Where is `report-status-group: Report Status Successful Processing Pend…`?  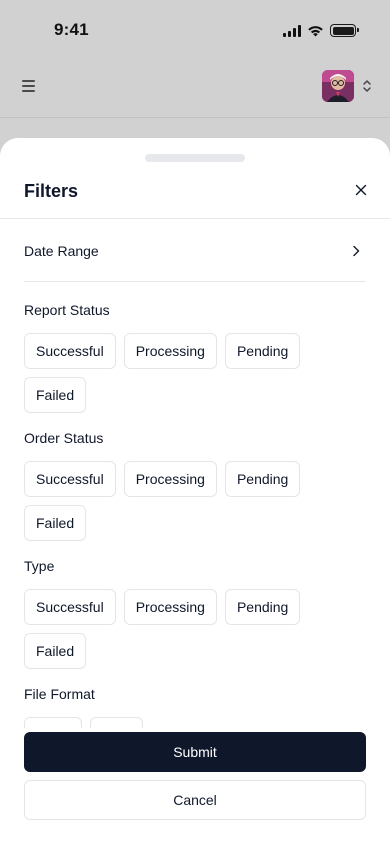
report-status-group: Report Status Successful Processing Pend… is located at coordinates (195, 356).